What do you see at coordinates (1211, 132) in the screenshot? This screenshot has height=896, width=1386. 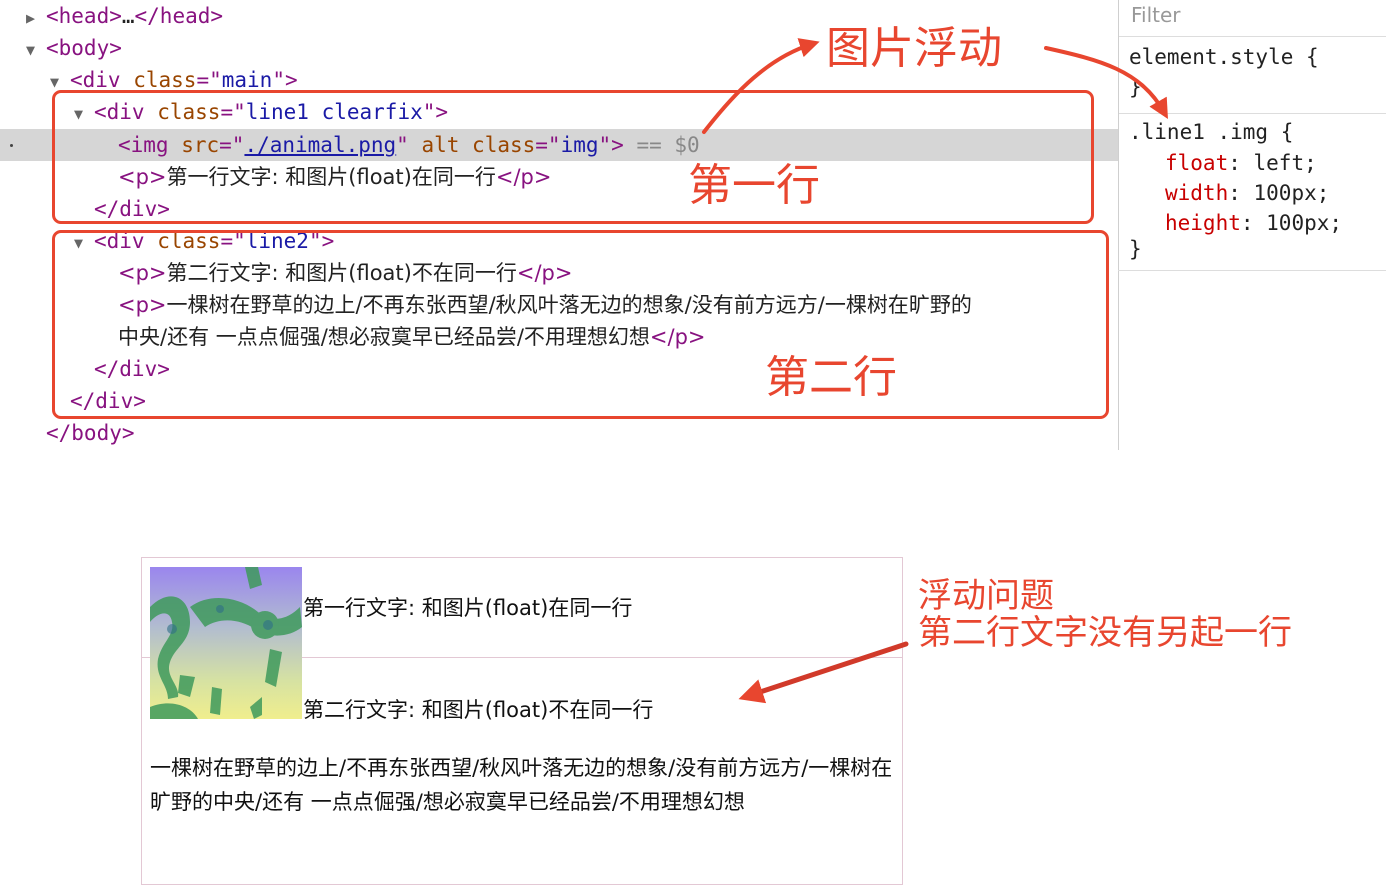 I see `rule-selector: .line1 .img {` at bounding box center [1211, 132].